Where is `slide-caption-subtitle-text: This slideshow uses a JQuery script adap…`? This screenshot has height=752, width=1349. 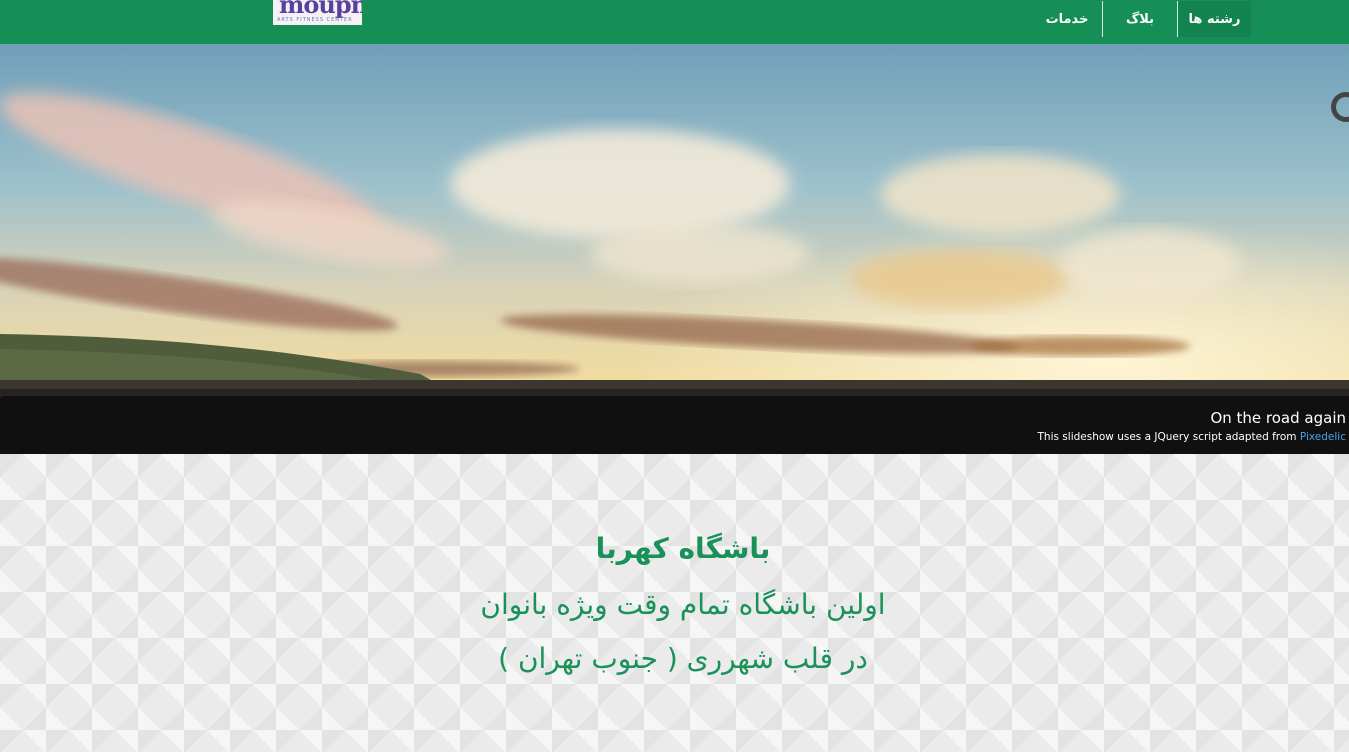
slide-caption-subtitle-text: This slideshow uses a JQuery script adap… is located at coordinates (1167, 437).